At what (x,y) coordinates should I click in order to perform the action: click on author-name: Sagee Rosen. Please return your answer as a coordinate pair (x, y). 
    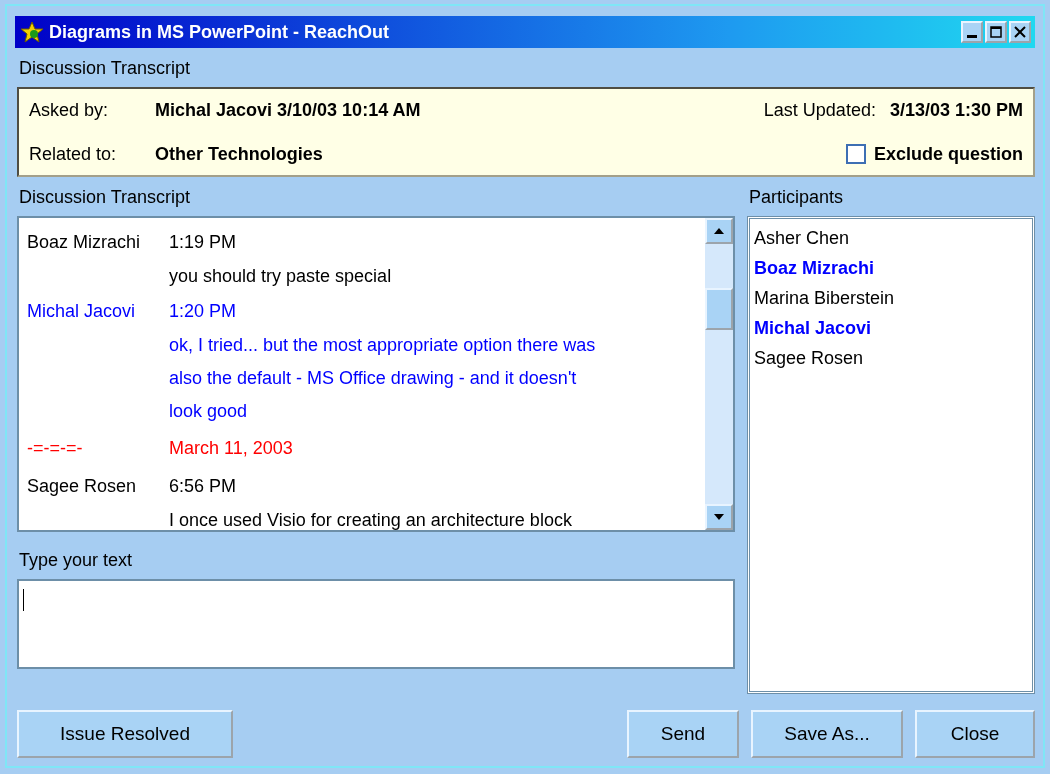
    Looking at the image, I should click on (82, 486).